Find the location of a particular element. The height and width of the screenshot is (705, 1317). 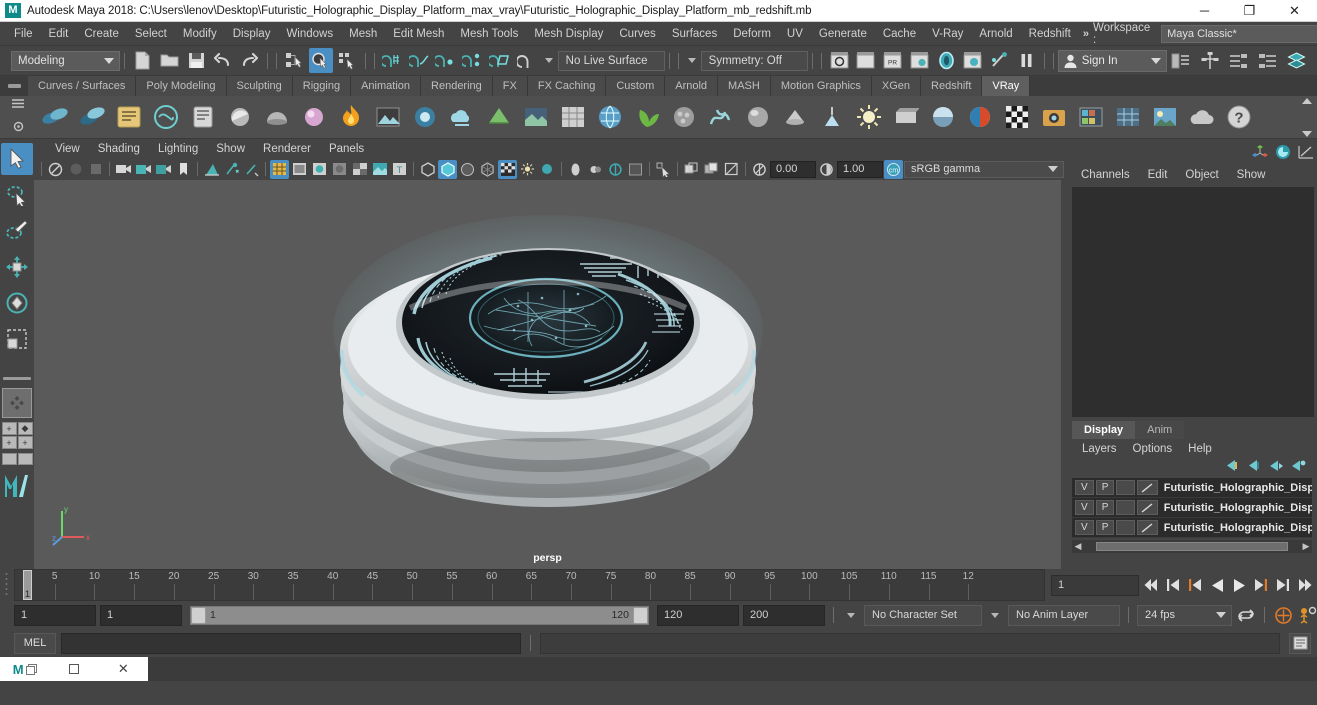

vray-dome-light-icon is located at coordinates (277, 117).